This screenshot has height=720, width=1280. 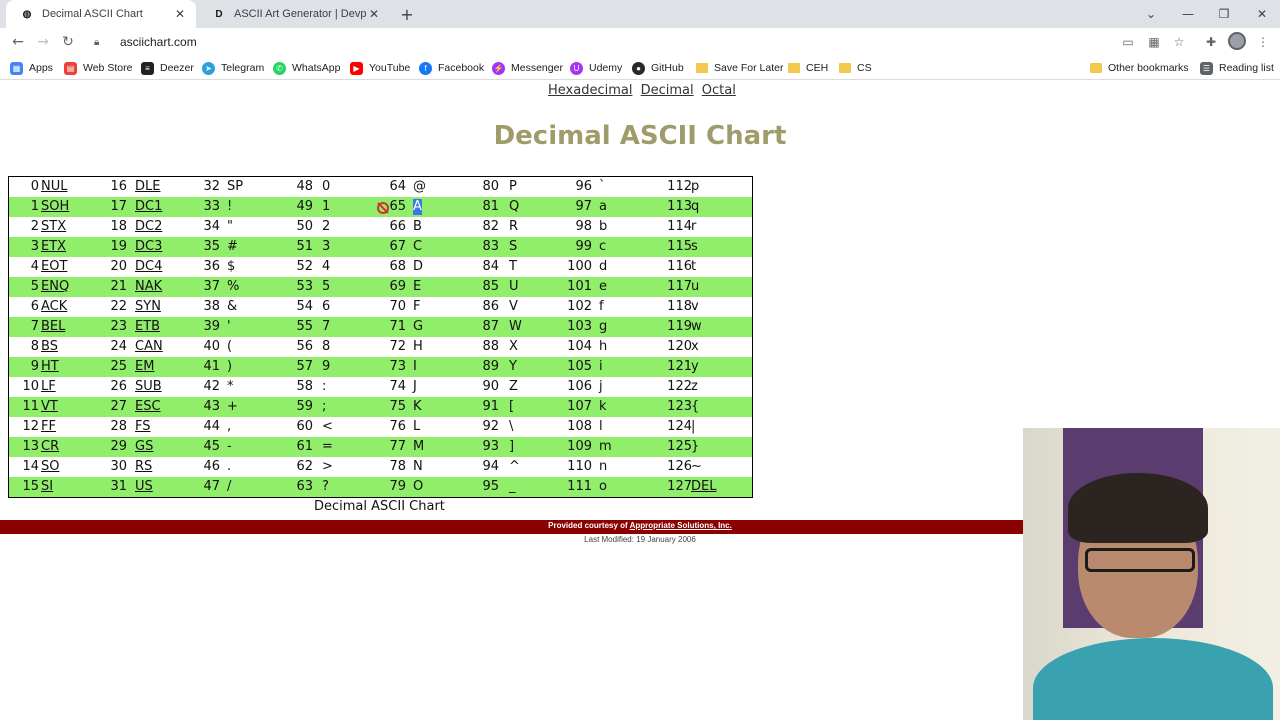 What do you see at coordinates (55, 206) in the screenshot?
I see `character-value: SOH` at bounding box center [55, 206].